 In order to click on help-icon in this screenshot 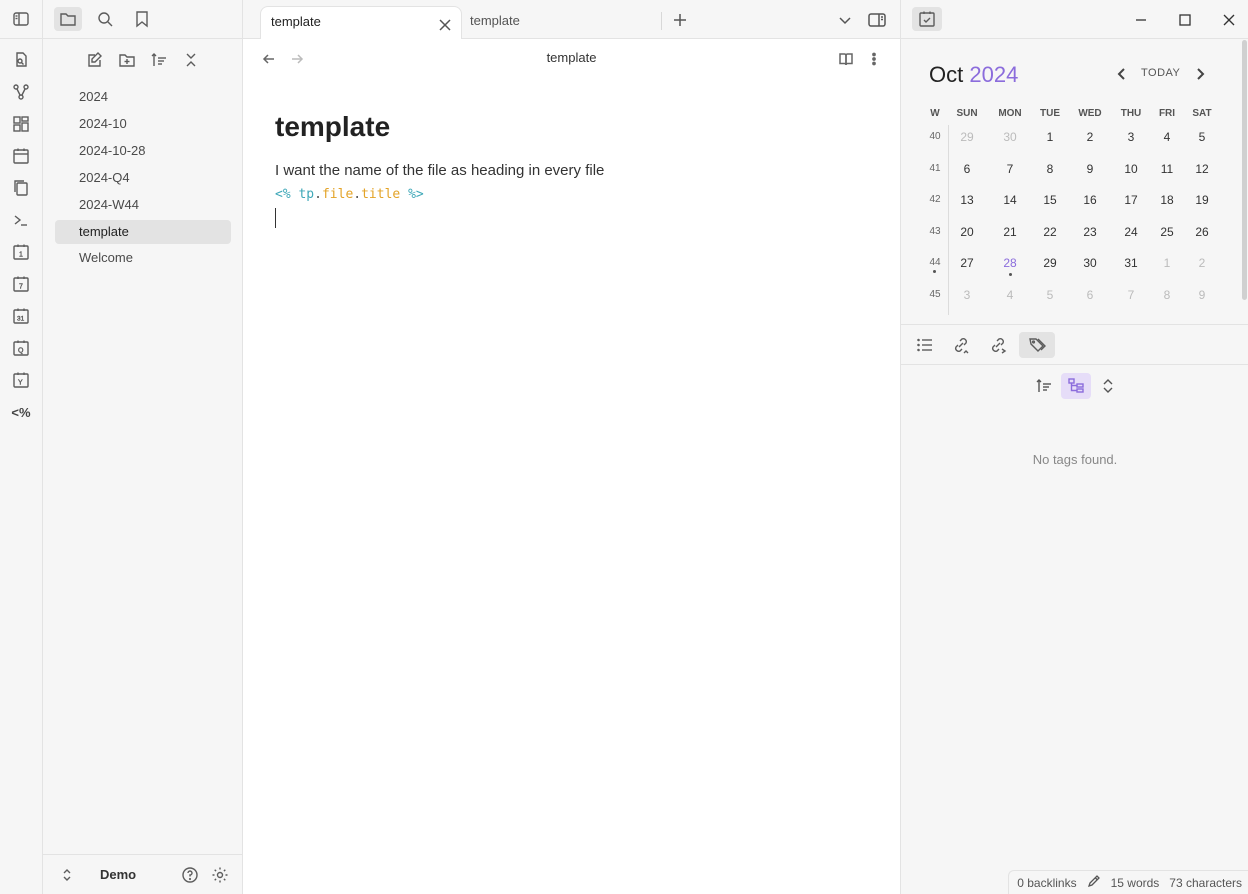, I will do `click(190, 875)`.